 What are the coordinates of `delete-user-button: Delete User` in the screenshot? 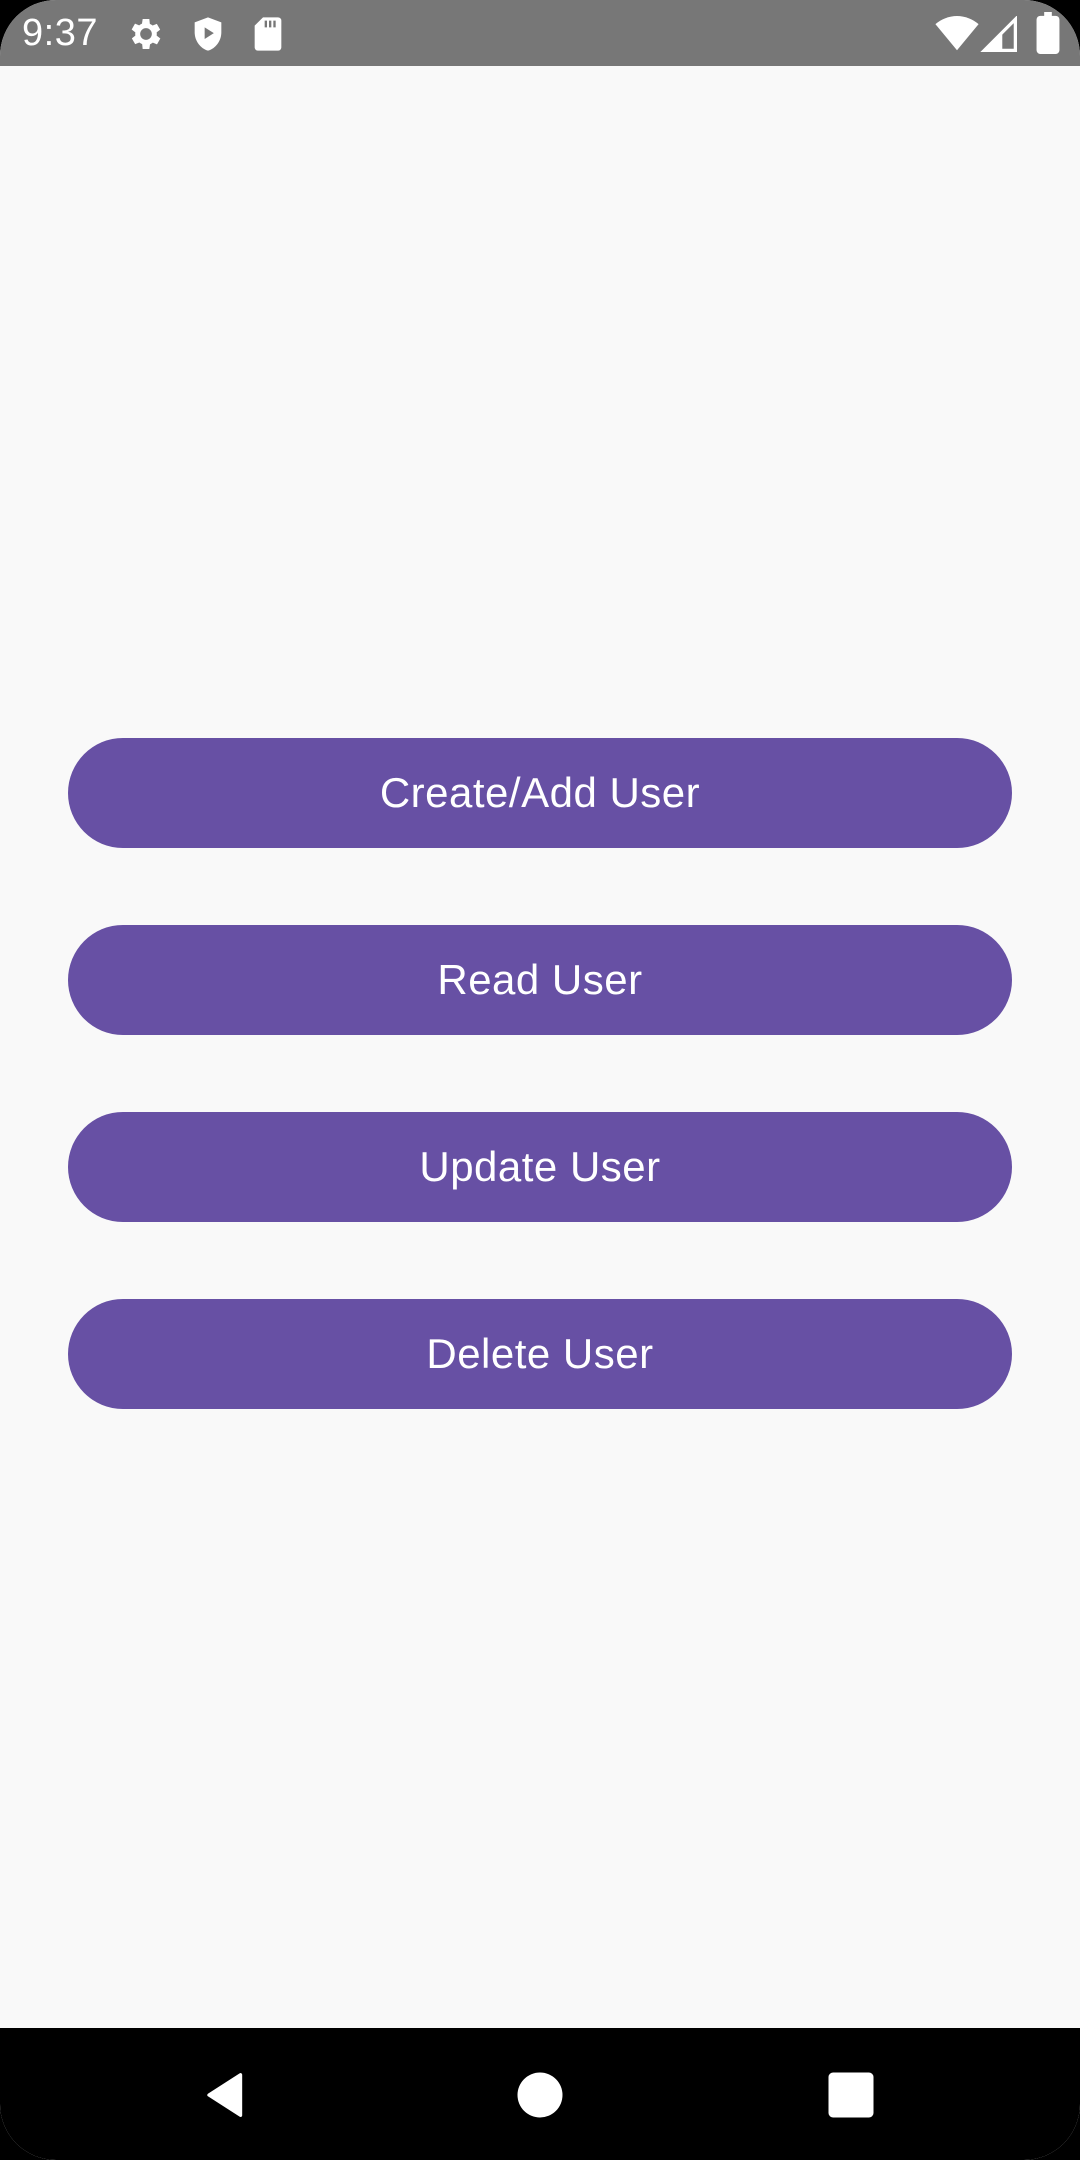 It's located at (540, 1354).